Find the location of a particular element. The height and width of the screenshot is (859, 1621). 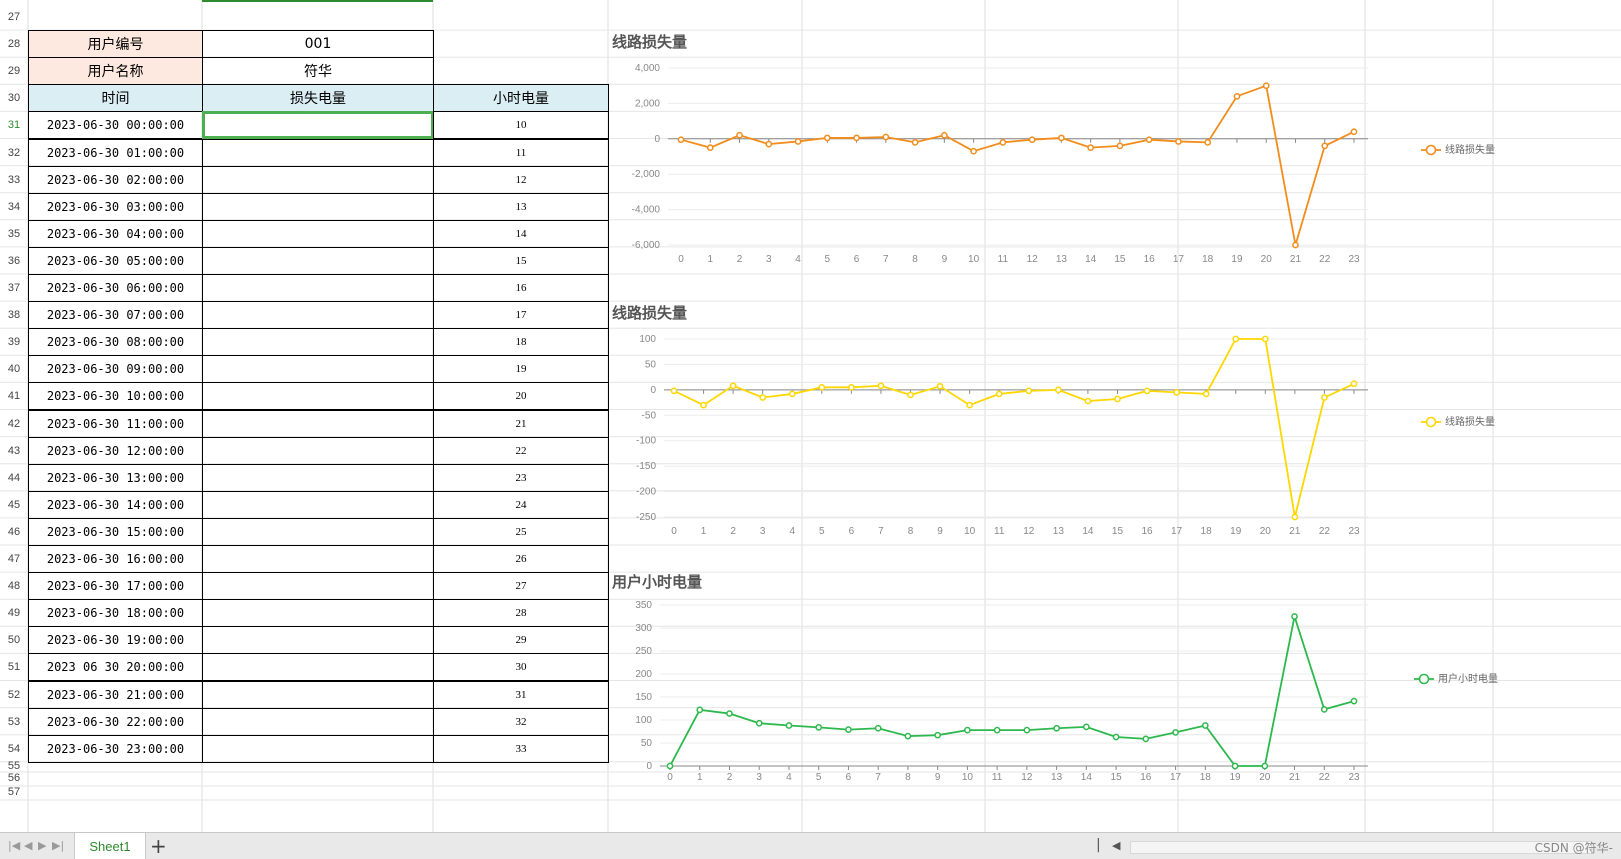

chart-title: 线路损失量 is located at coordinates (649, 42).